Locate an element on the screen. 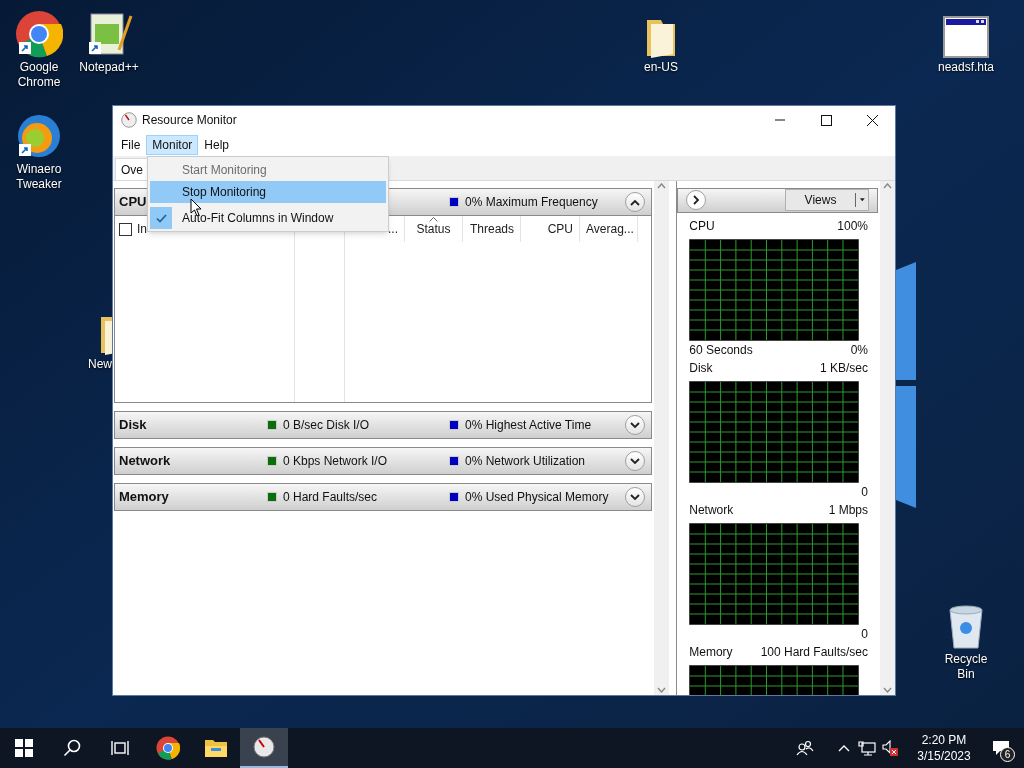 This screenshot has height=768, width=1024. metric-text: 0% Highest Active Time is located at coordinates (528, 425).